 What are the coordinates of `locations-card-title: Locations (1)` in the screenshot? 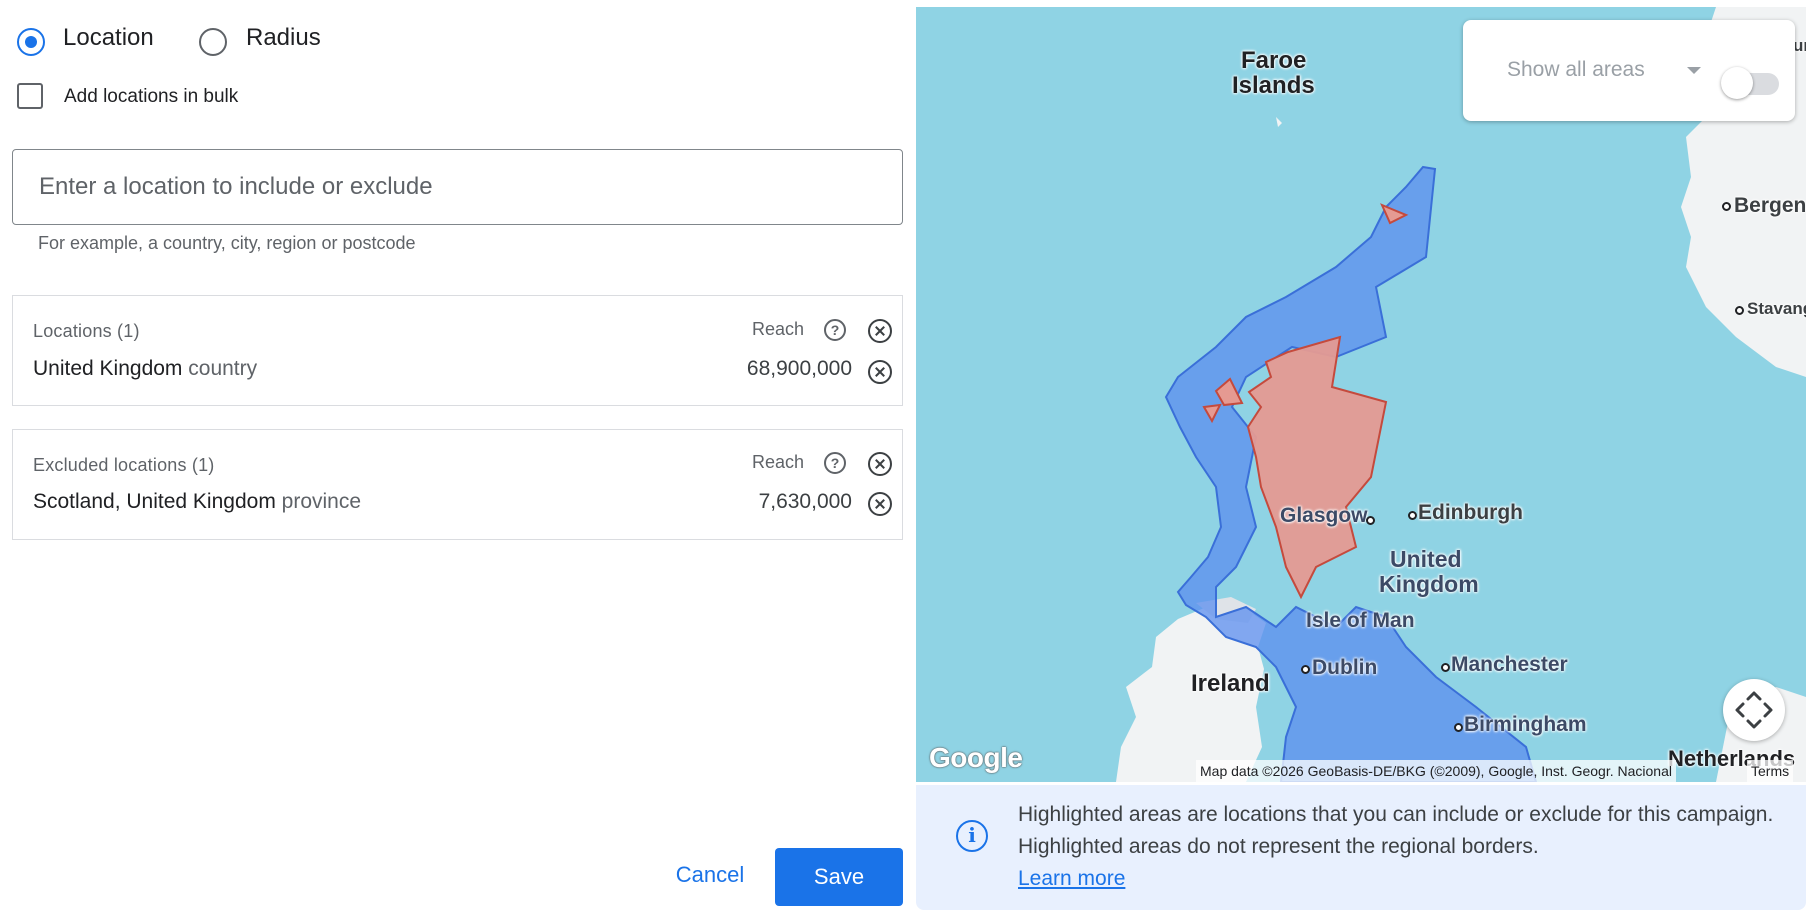 It's located at (86, 331).